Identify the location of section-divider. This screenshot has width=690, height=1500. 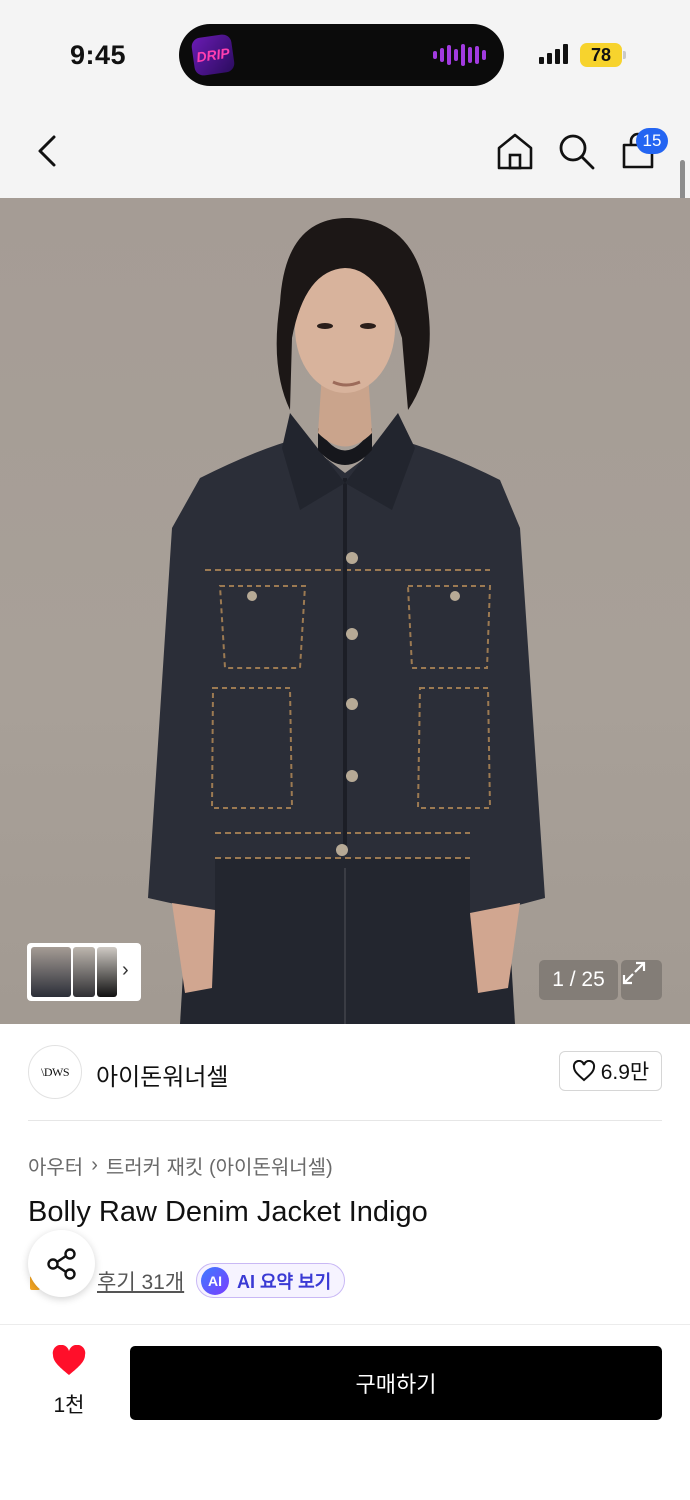
(345, 1120).